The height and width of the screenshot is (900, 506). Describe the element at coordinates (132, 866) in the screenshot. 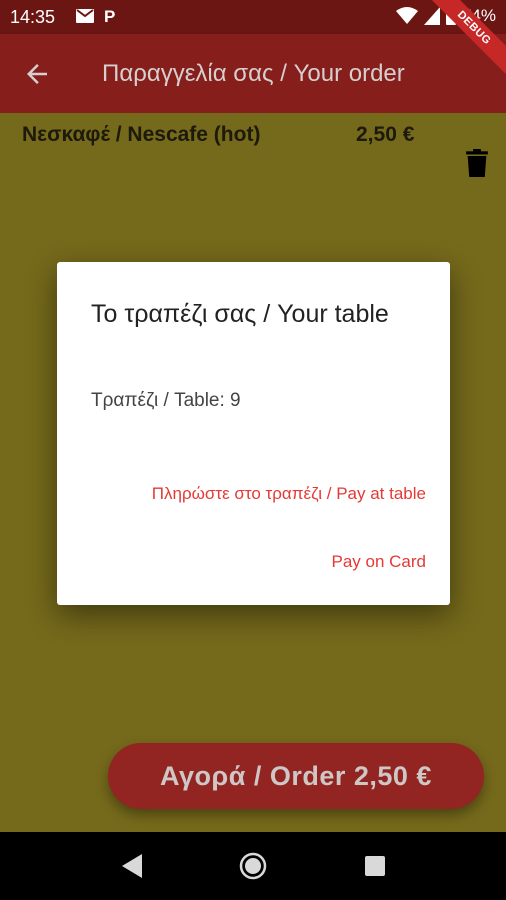

I see `nav-back-icon` at that location.